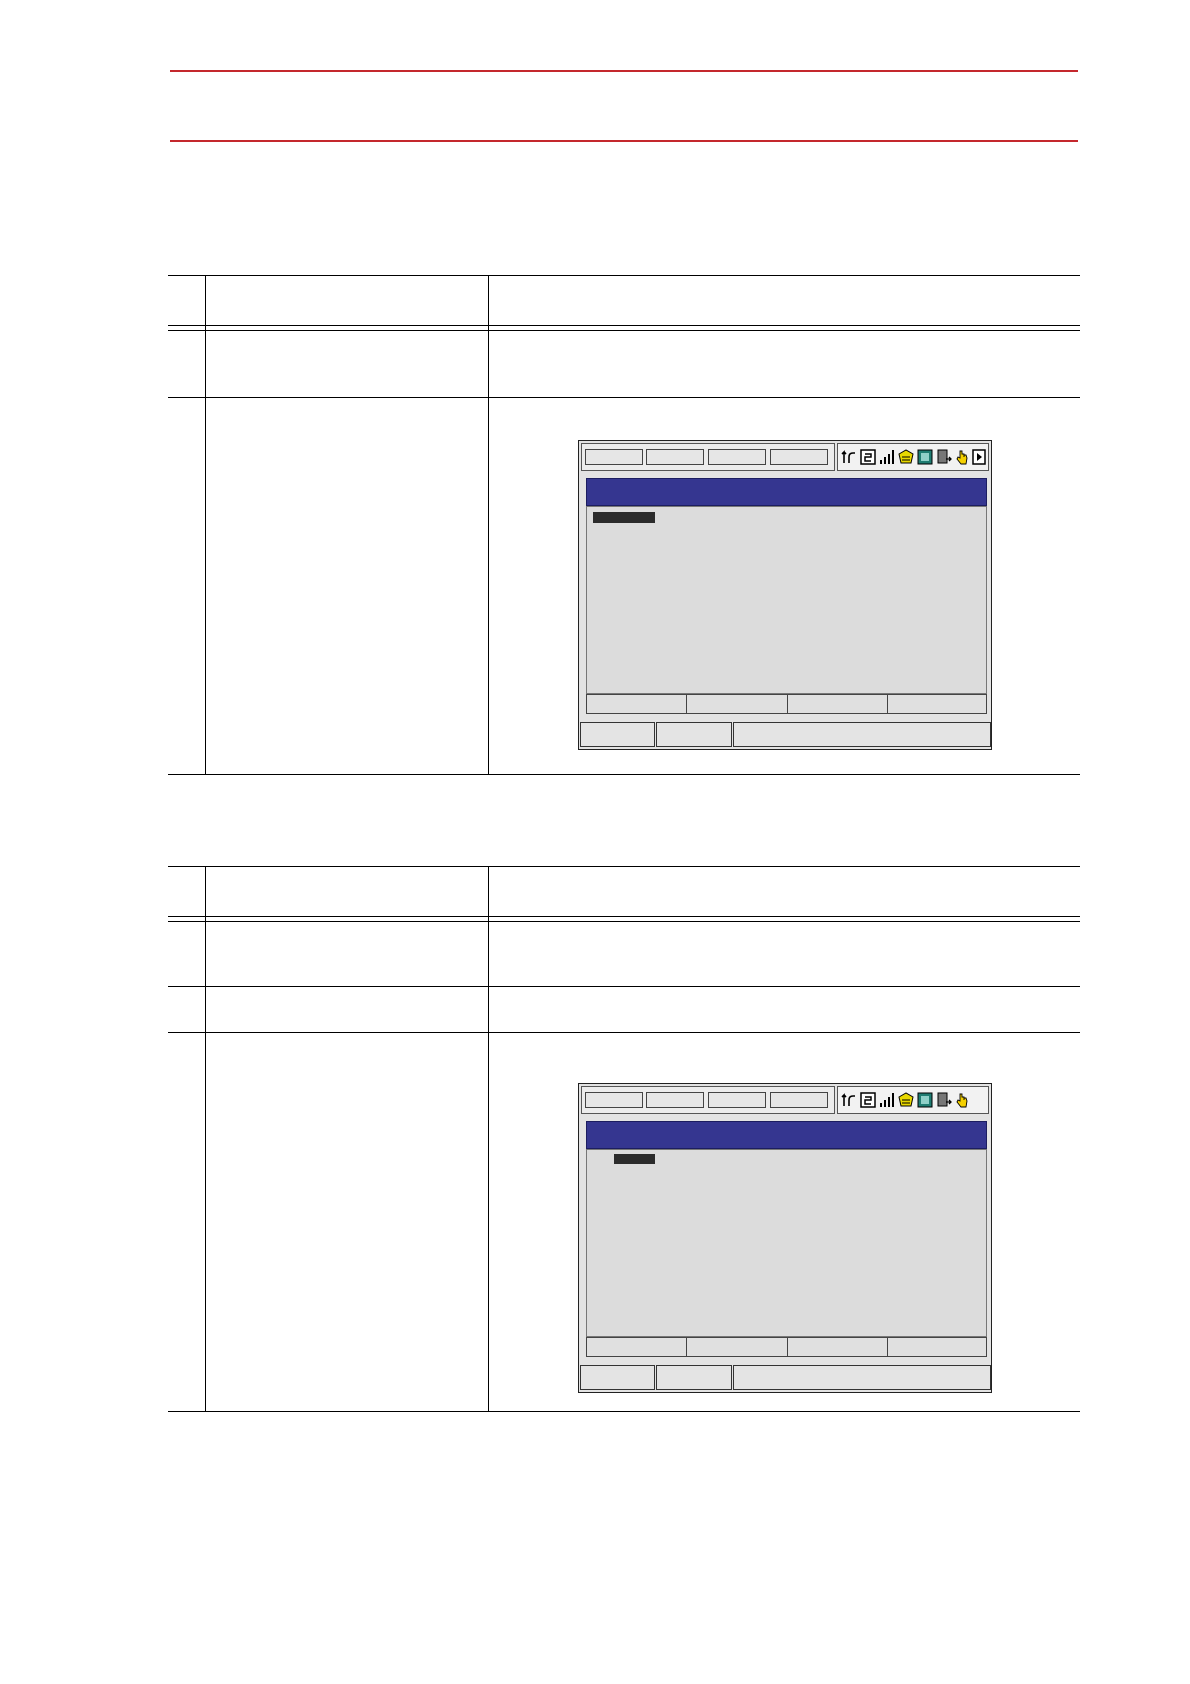 The width and height of the screenshot is (1190, 1684). Describe the element at coordinates (624, 141) in the screenshot. I see `header-rule-bottom` at that location.